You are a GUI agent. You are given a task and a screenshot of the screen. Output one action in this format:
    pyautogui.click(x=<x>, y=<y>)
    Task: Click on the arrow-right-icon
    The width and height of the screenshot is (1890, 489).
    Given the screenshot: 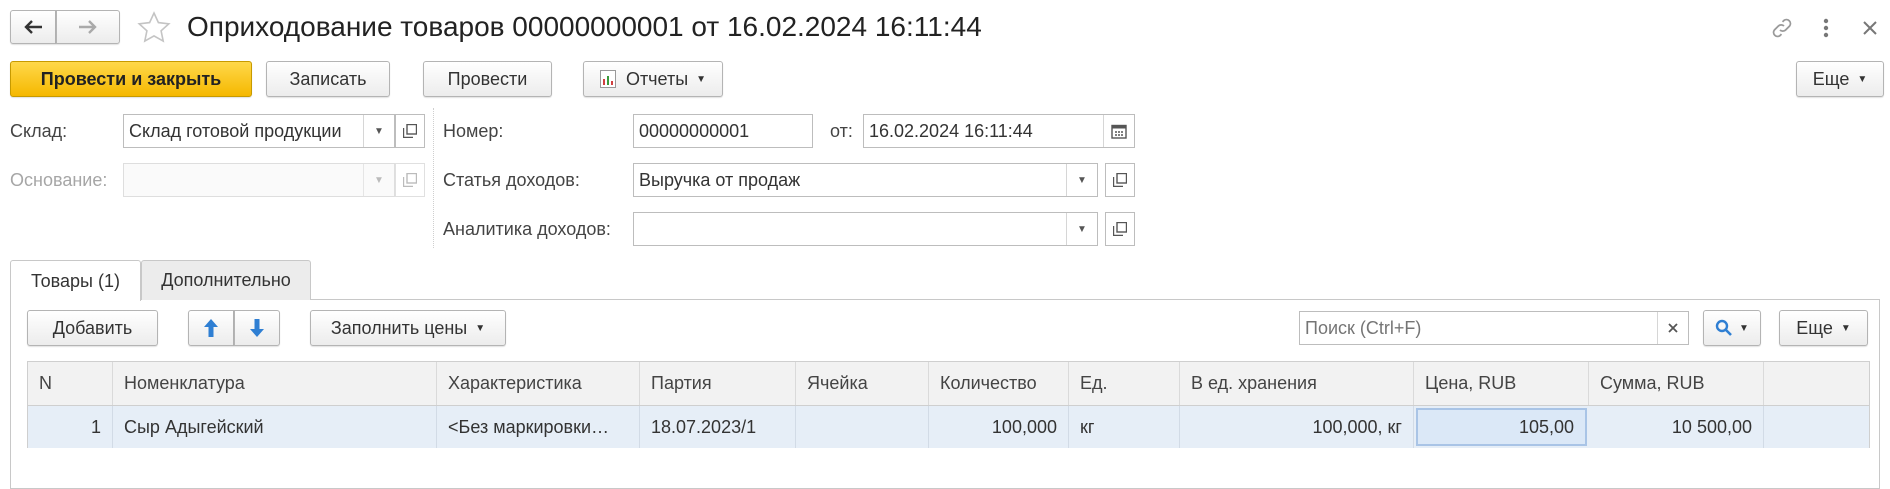 What is the action you would take?
    pyautogui.click(x=88, y=27)
    